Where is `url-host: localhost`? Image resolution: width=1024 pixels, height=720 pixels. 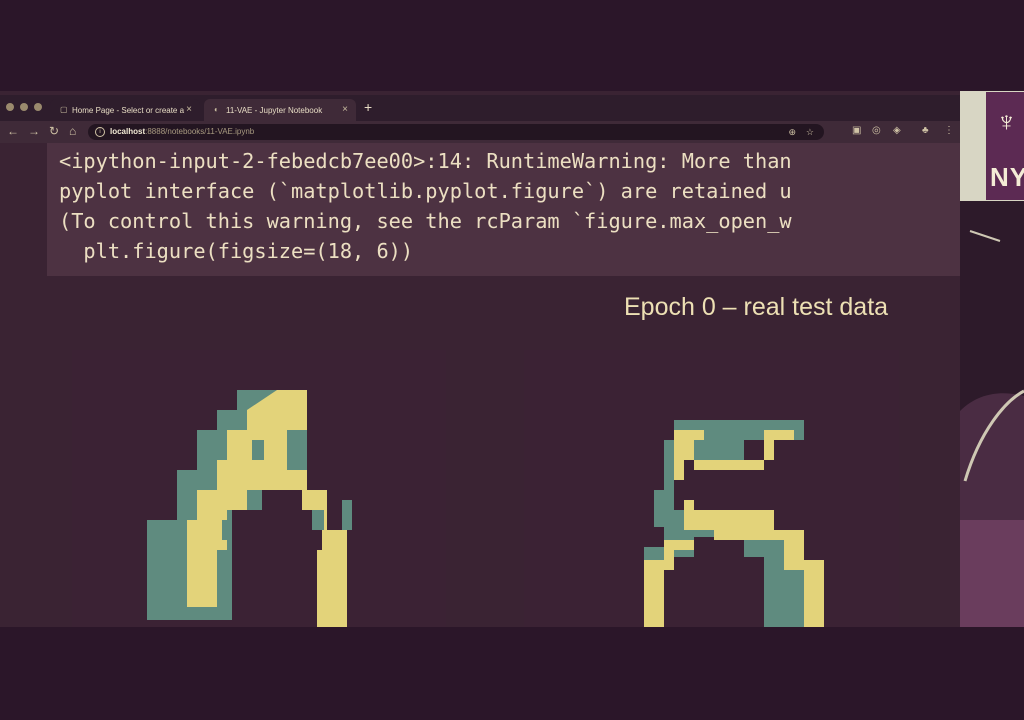
url-host: localhost is located at coordinates (128, 131).